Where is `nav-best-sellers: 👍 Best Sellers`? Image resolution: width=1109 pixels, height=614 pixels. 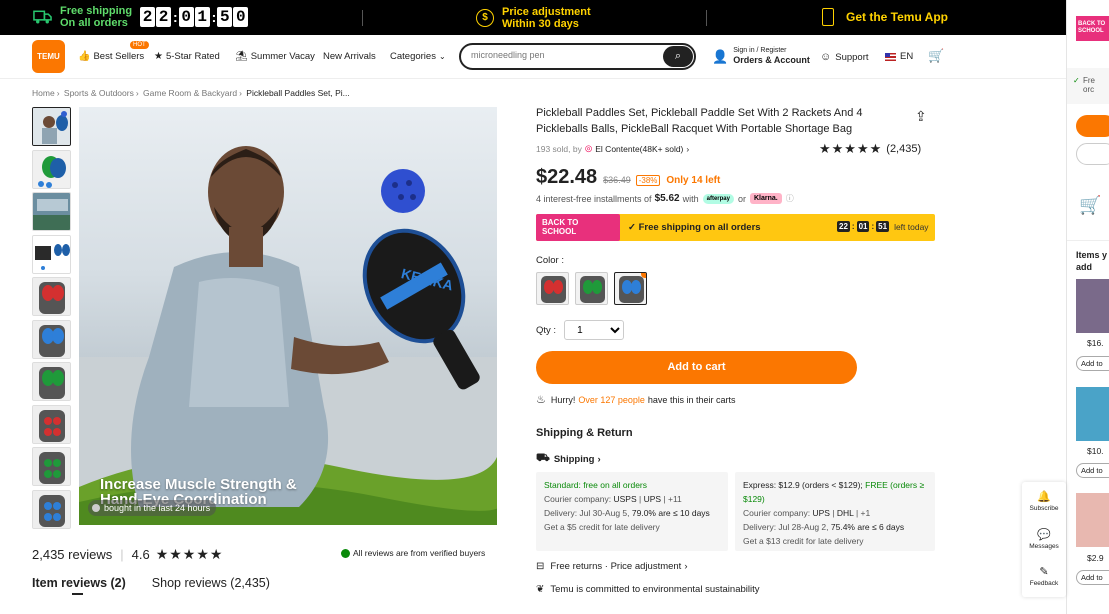
nav-best-sellers: 👍 Best Sellers is located at coordinates (111, 56).